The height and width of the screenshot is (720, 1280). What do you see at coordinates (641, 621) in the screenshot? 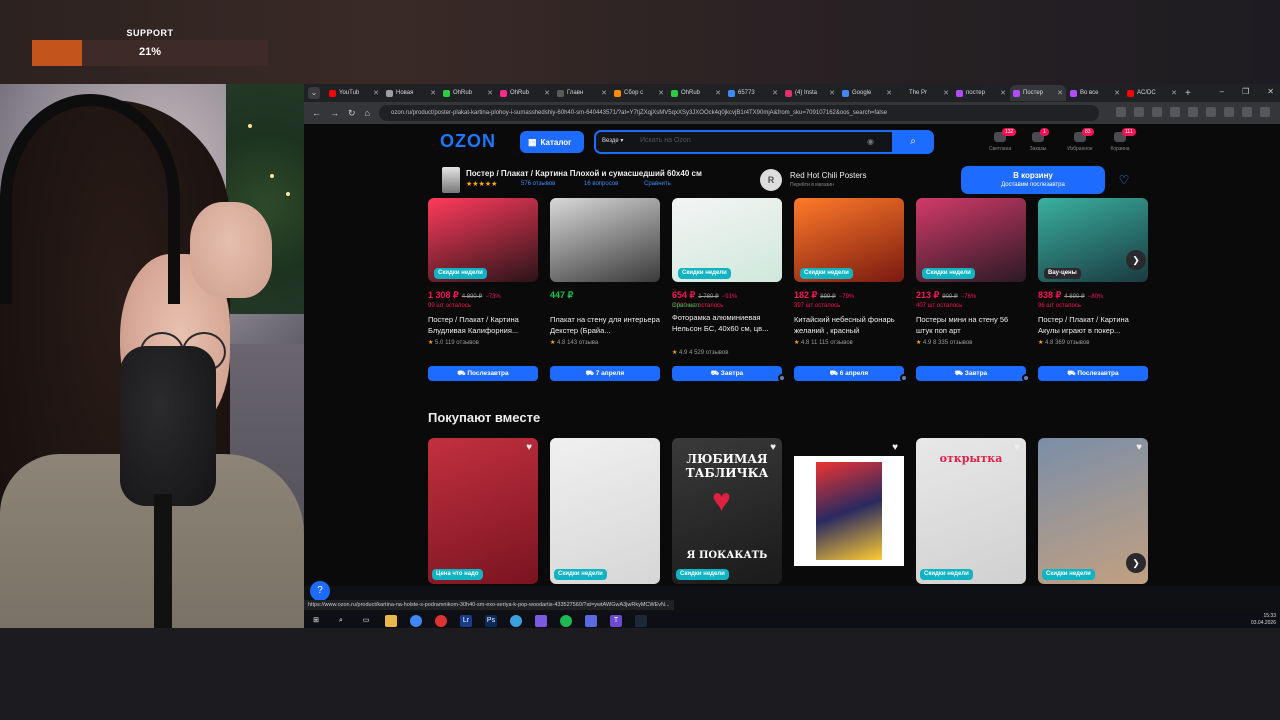
I see `steam-icon` at bounding box center [641, 621].